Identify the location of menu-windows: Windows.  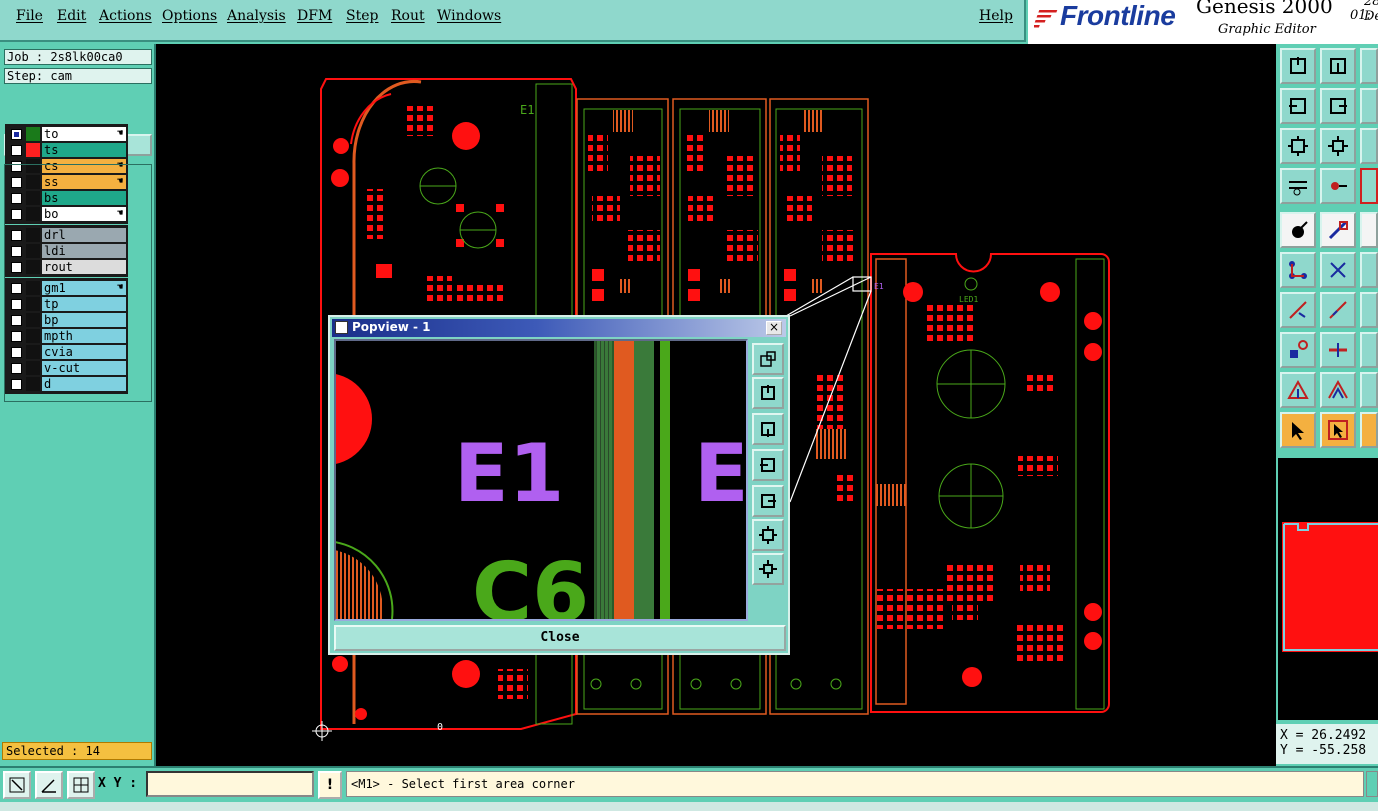
(469, 16).